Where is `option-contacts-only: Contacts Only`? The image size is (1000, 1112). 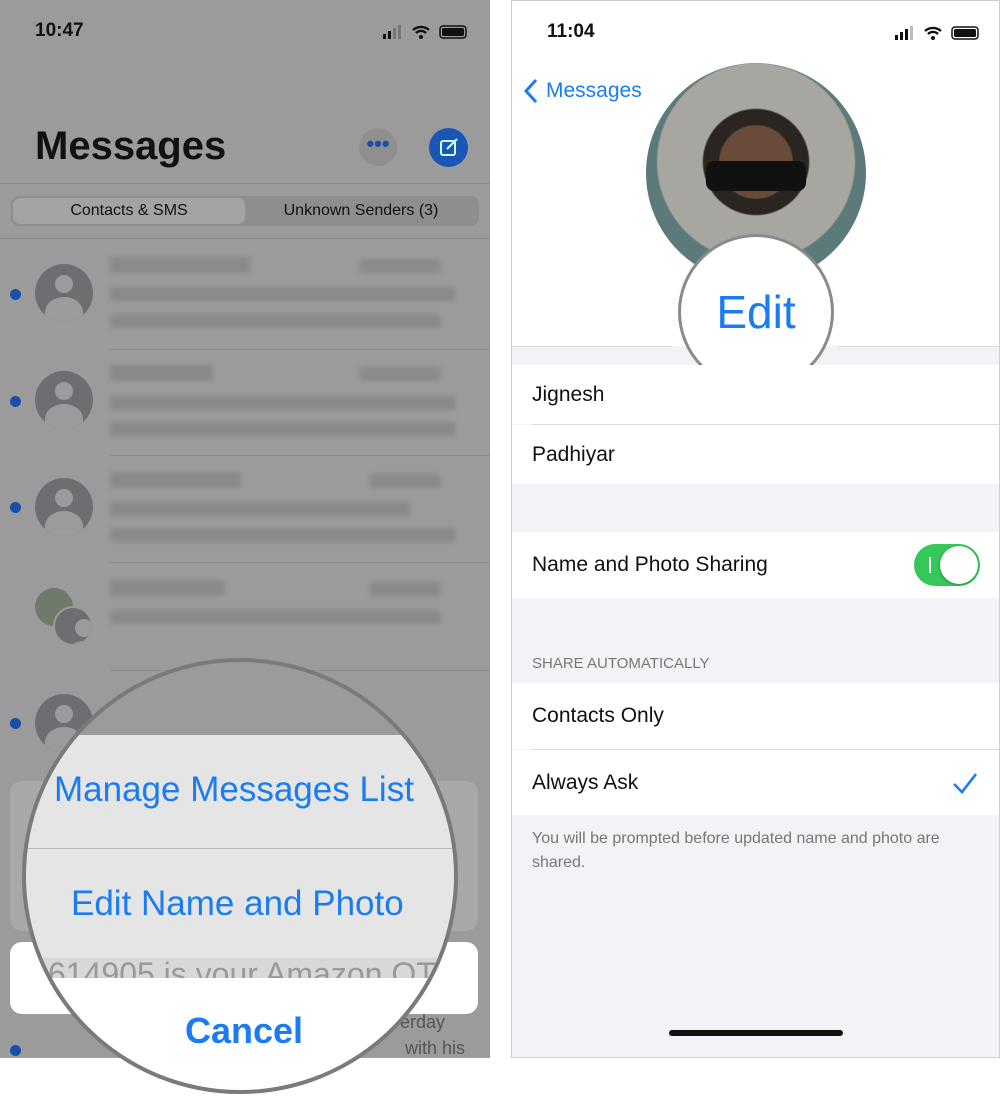
option-contacts-only: Contacts Only is located at coordinates (755, 716).